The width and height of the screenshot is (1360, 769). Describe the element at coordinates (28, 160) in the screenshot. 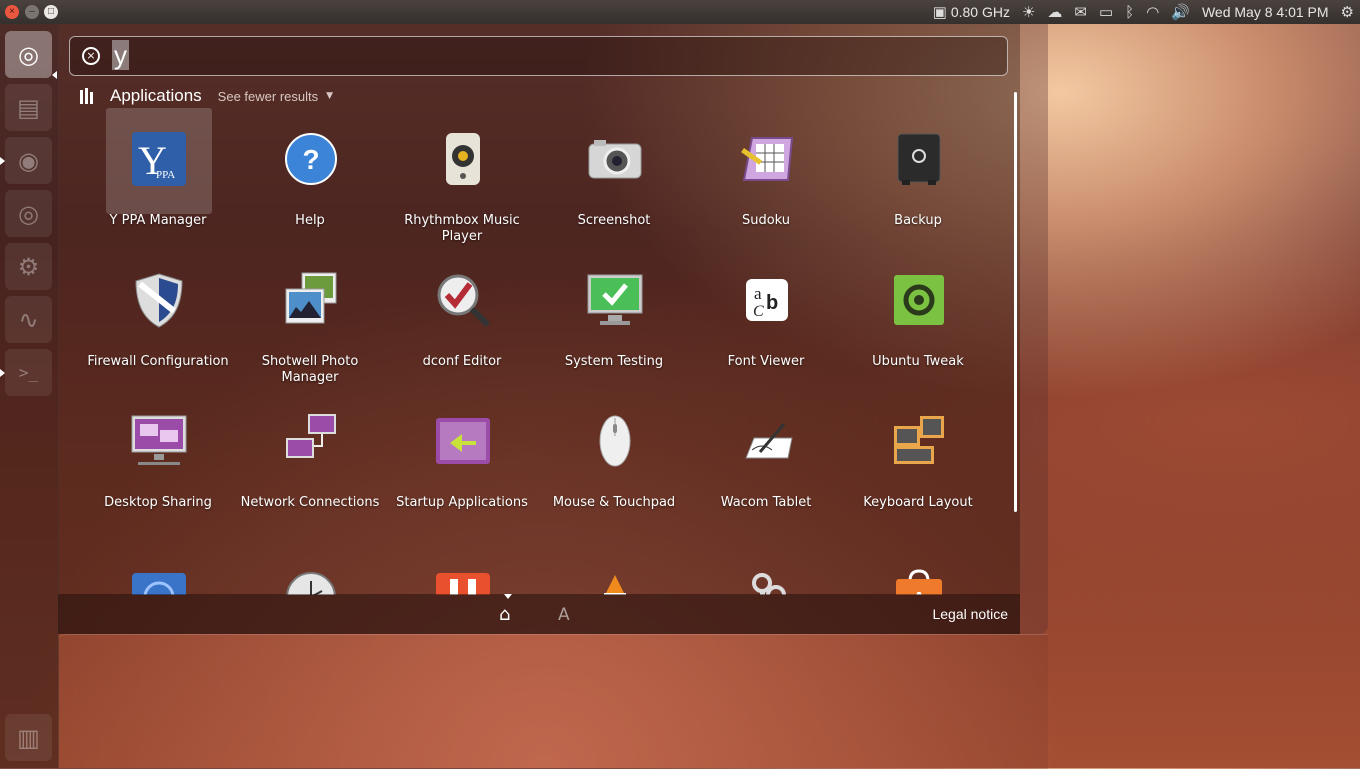

I see `launcher-item-firefox: ◉` at that location.